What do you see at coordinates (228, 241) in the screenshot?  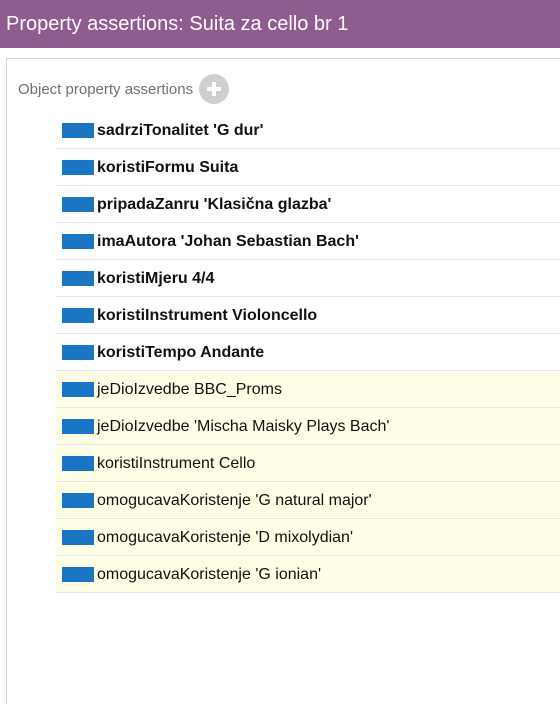 I see `assertion-text: imaAutora 'Johan Sebastian Bach'` at bounding box center [228, 241].